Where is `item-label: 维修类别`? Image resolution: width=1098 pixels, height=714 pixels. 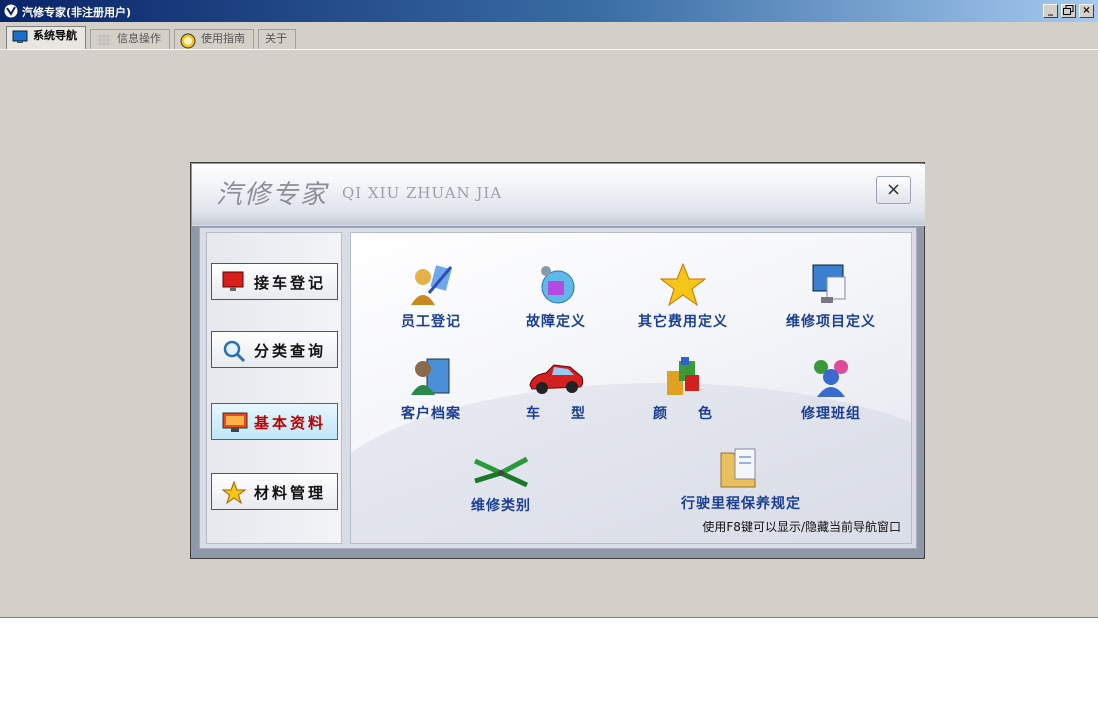 item-label: 维修类别 is located at coordinates (501, 506).